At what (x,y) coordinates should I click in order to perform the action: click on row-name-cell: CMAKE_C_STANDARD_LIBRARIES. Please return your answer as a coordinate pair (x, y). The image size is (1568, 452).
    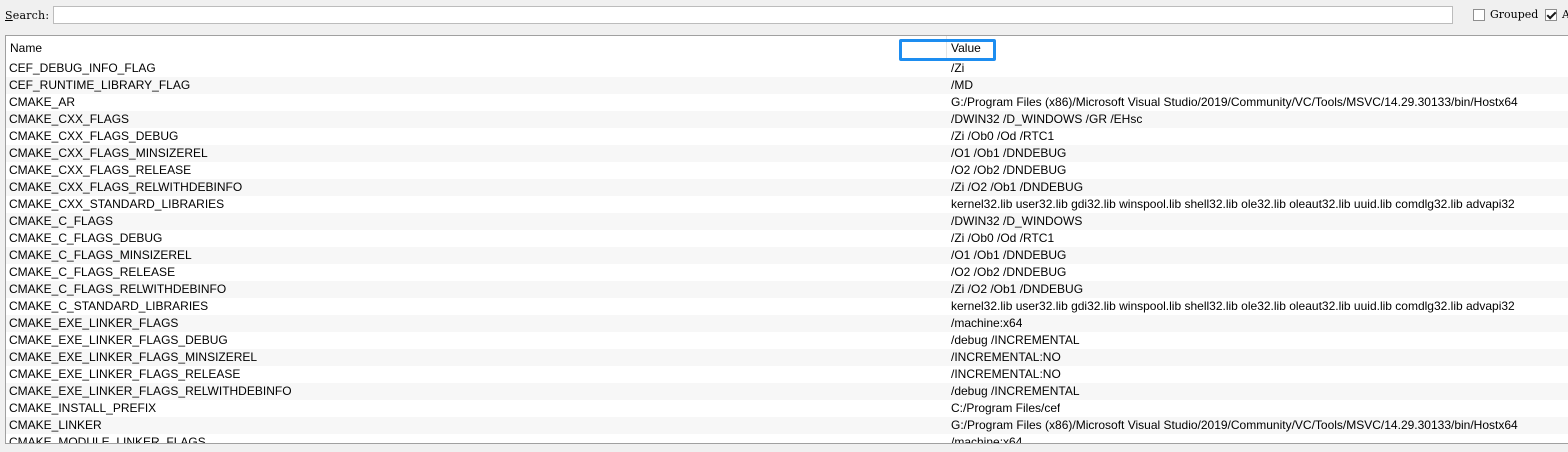
    Looking at the image, I should click on (474, 306).